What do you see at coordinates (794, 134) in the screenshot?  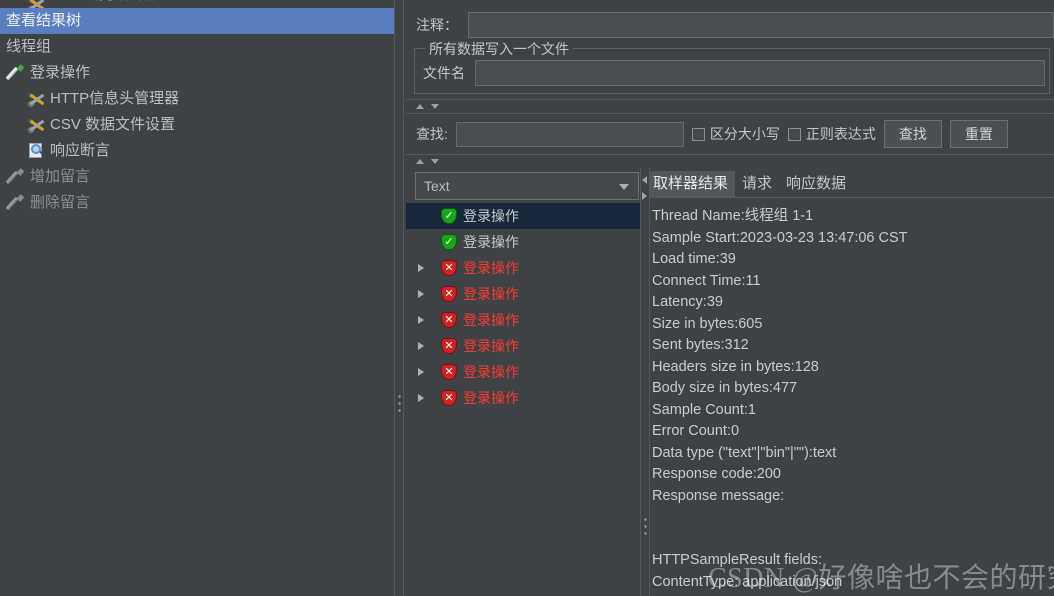 I see `regex-box-icon` at bounding box center [794, 134].